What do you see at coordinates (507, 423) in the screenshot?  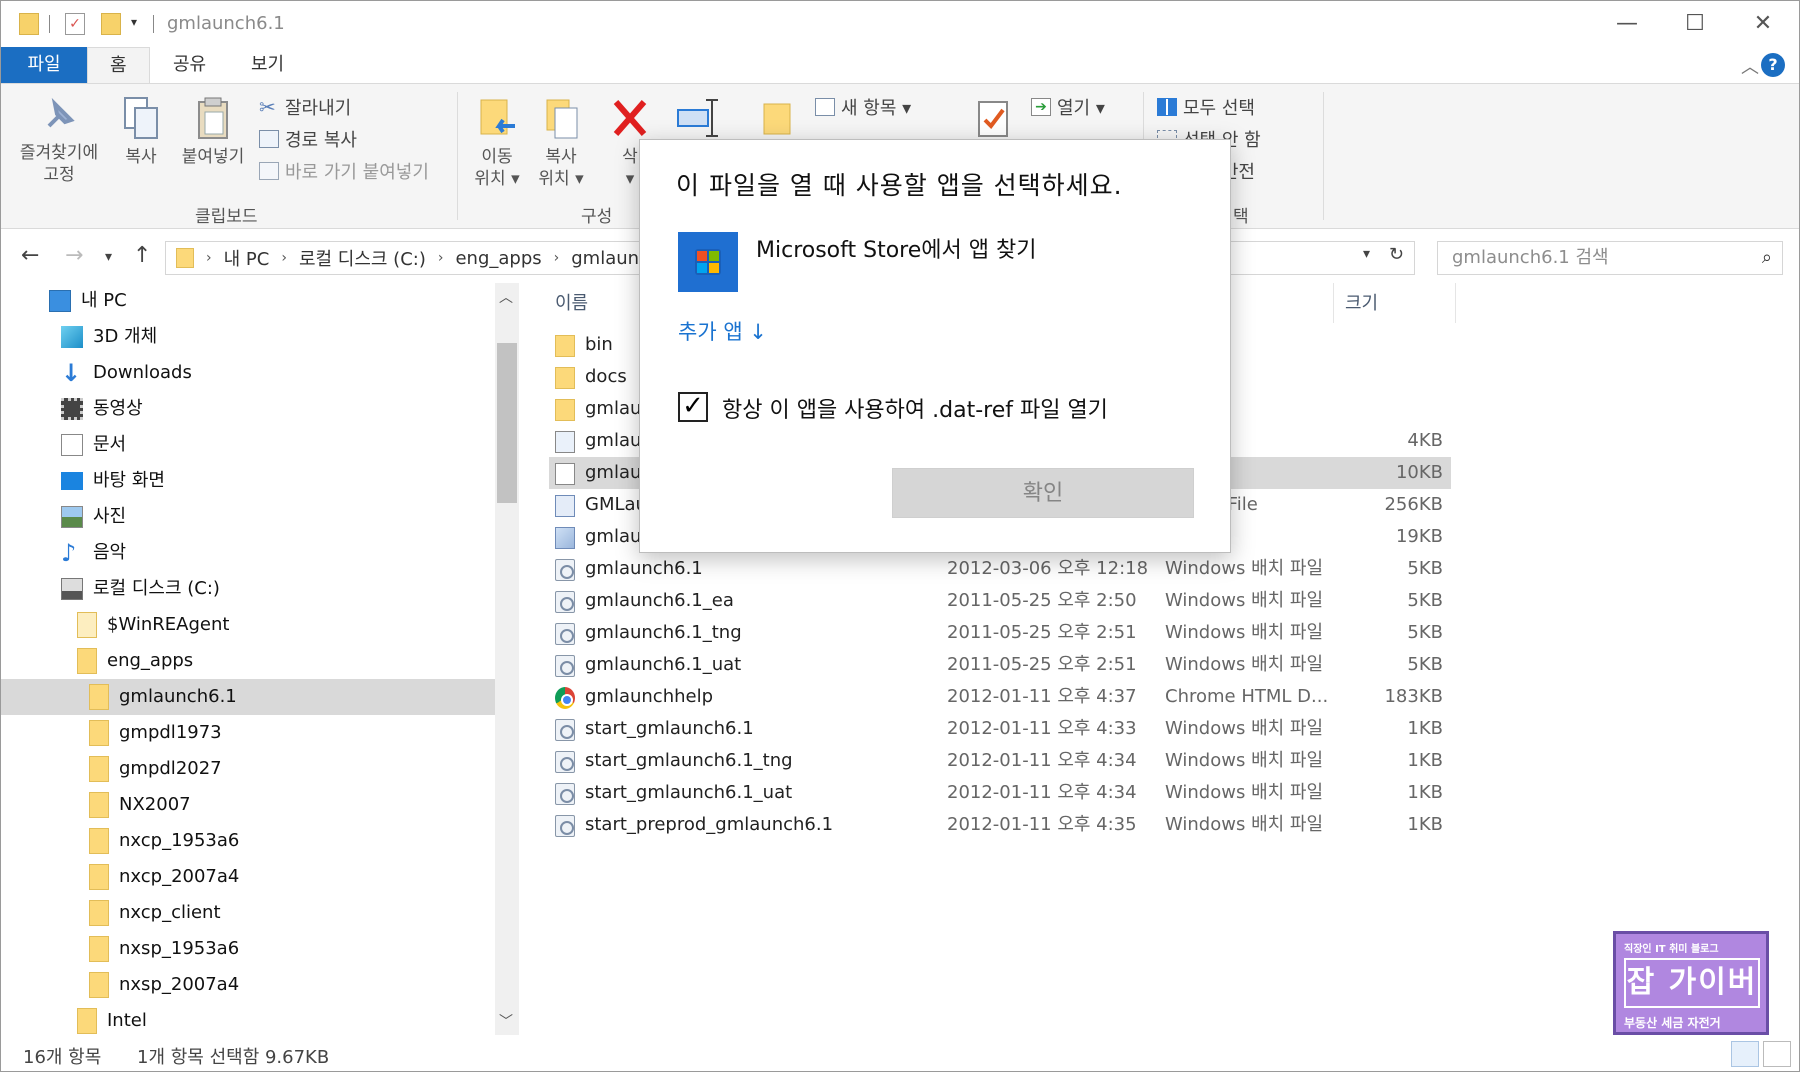 I see `scrollbar-thumb` at bounding box center [507, 423].